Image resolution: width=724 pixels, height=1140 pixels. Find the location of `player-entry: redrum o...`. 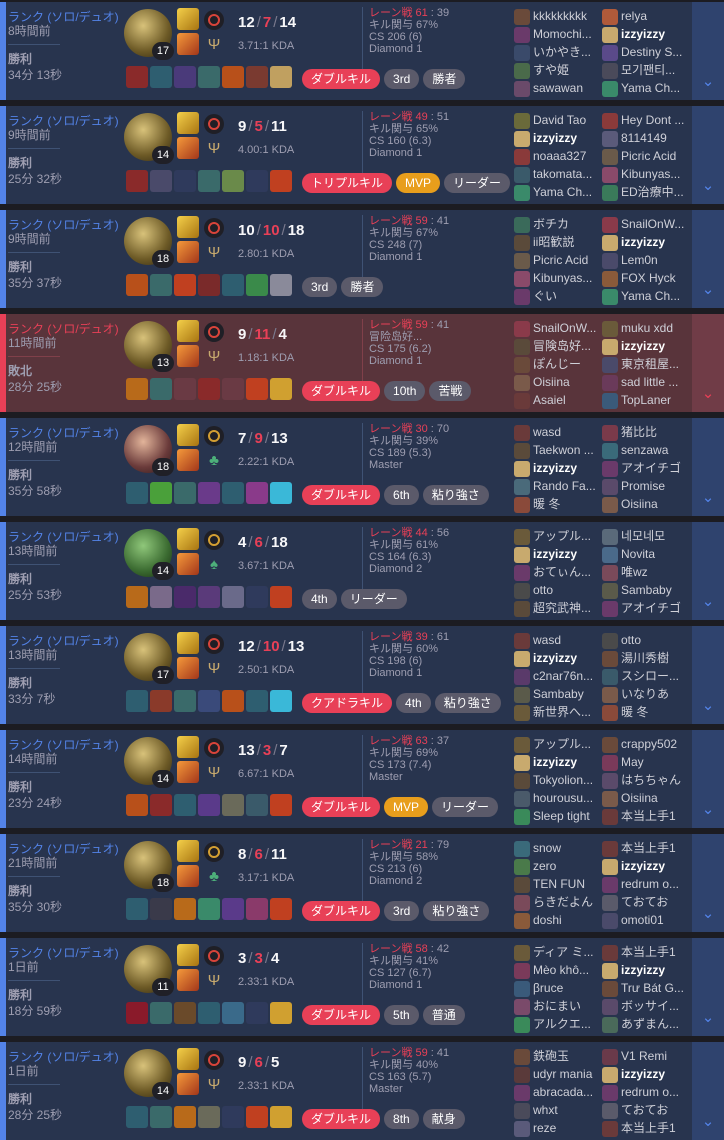

player-entry: redrum o... is located at coordinates (646, 1092).